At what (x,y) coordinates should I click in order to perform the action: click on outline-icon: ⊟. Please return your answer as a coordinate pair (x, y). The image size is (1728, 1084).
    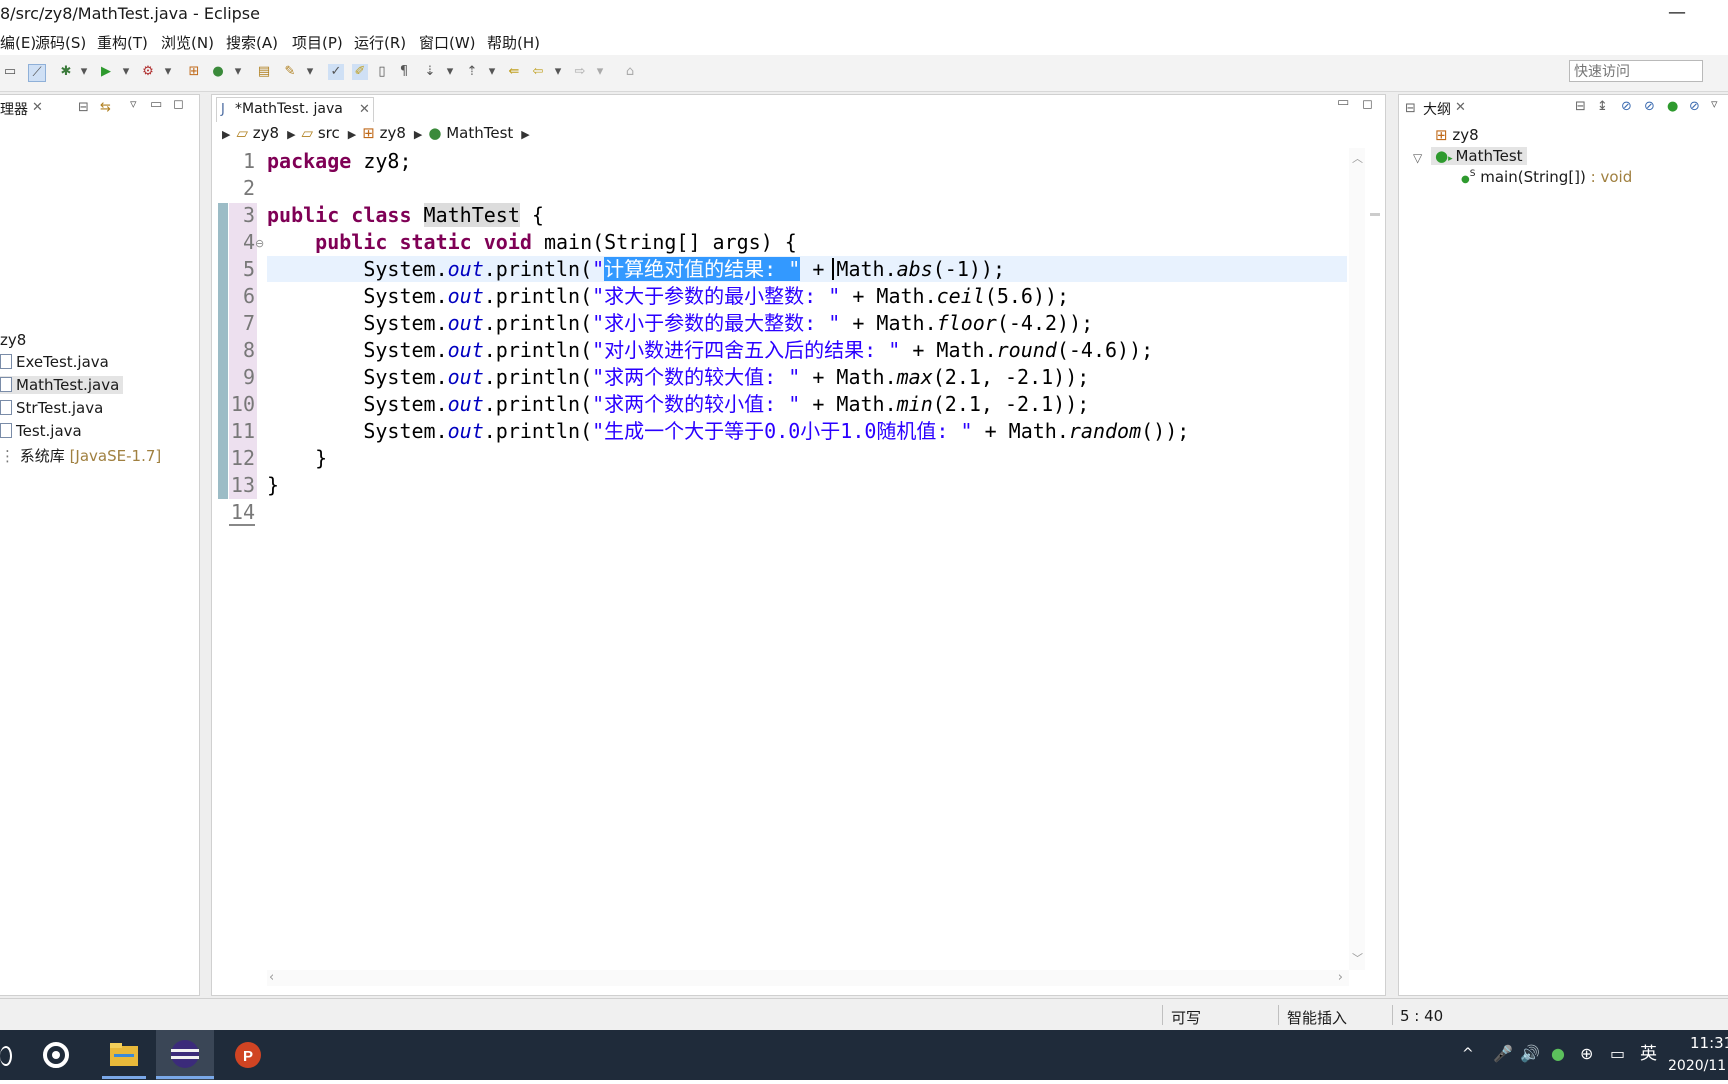
    Looking at the image, I should click on (1410, 108).